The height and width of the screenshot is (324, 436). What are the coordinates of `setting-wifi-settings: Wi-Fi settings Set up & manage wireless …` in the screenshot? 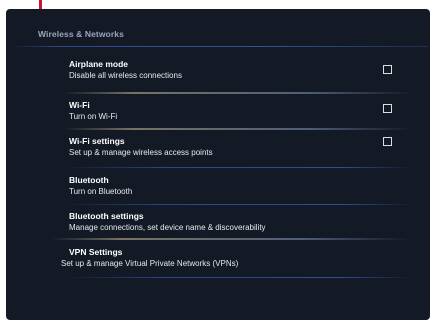 It's located at (218, 150).